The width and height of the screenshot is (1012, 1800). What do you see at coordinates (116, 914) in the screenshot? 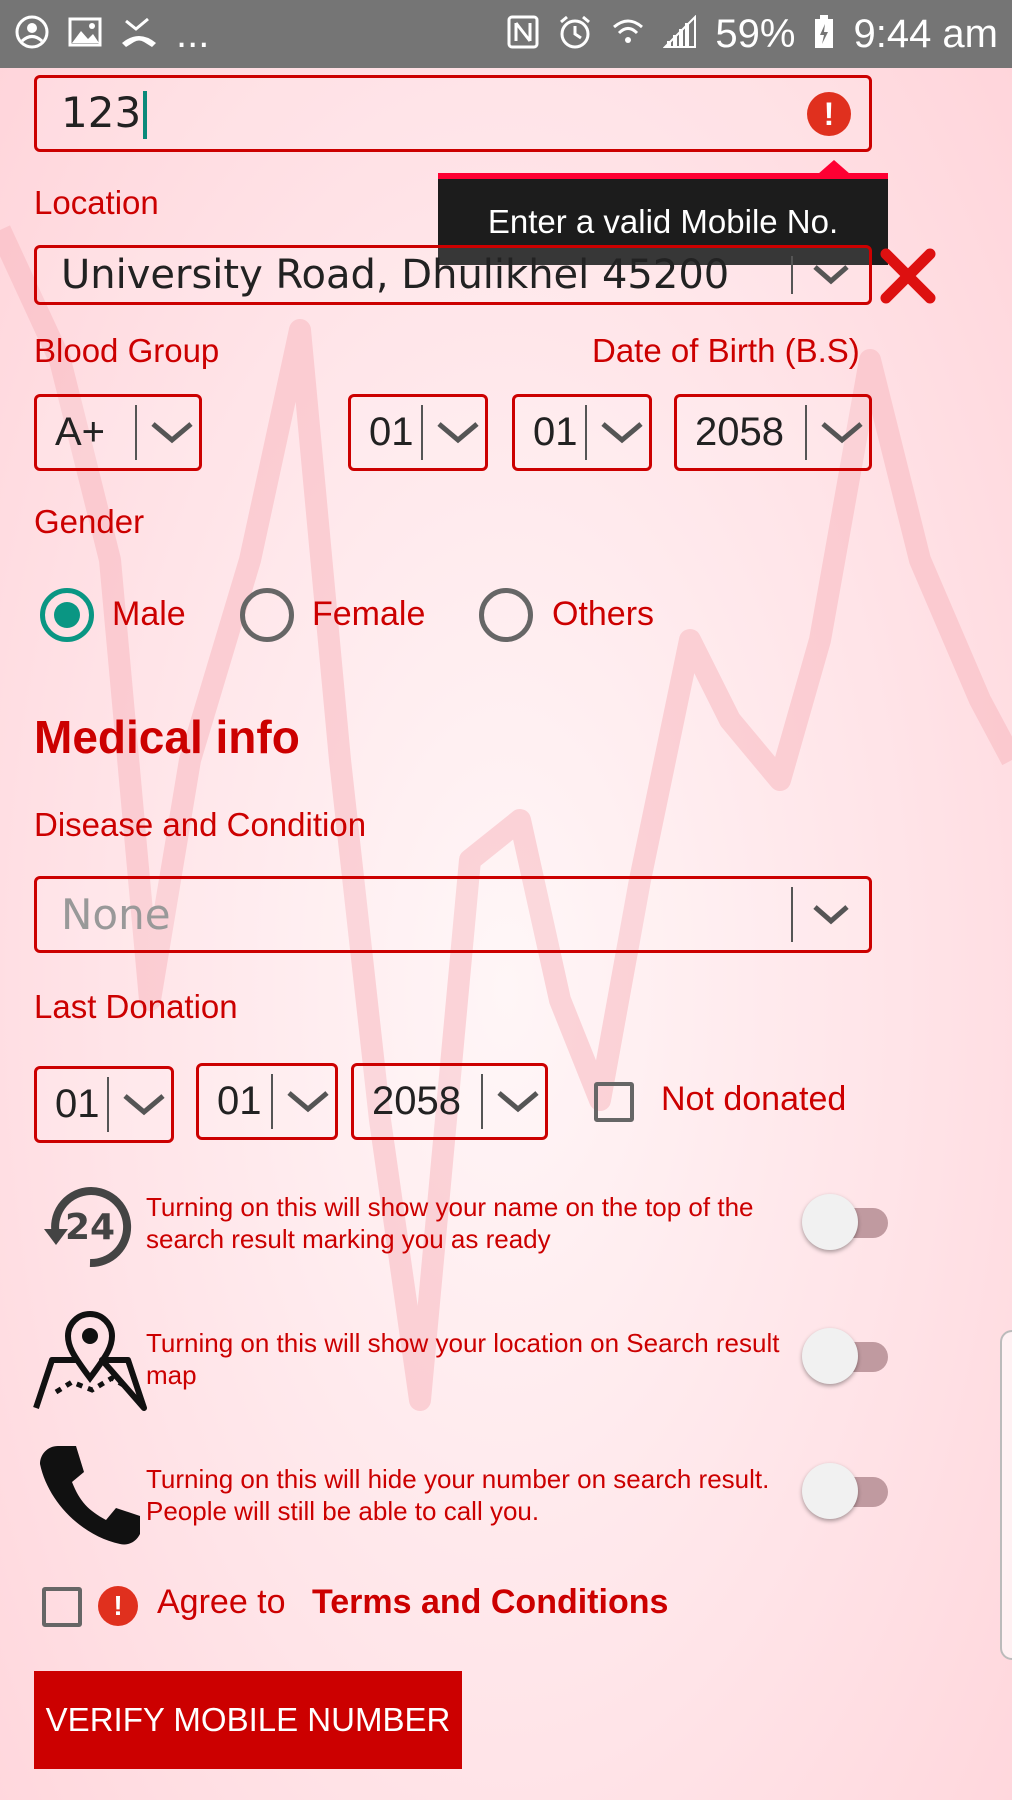
I see `disease-placeholder: None` at bounding box center [116, 914].